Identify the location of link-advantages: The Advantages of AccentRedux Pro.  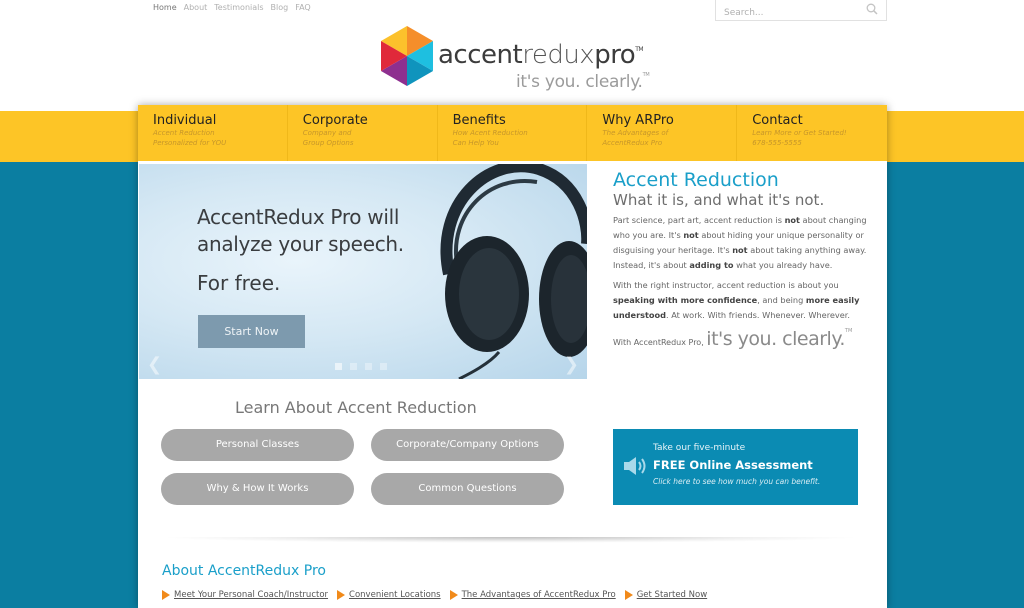
(532, 595).